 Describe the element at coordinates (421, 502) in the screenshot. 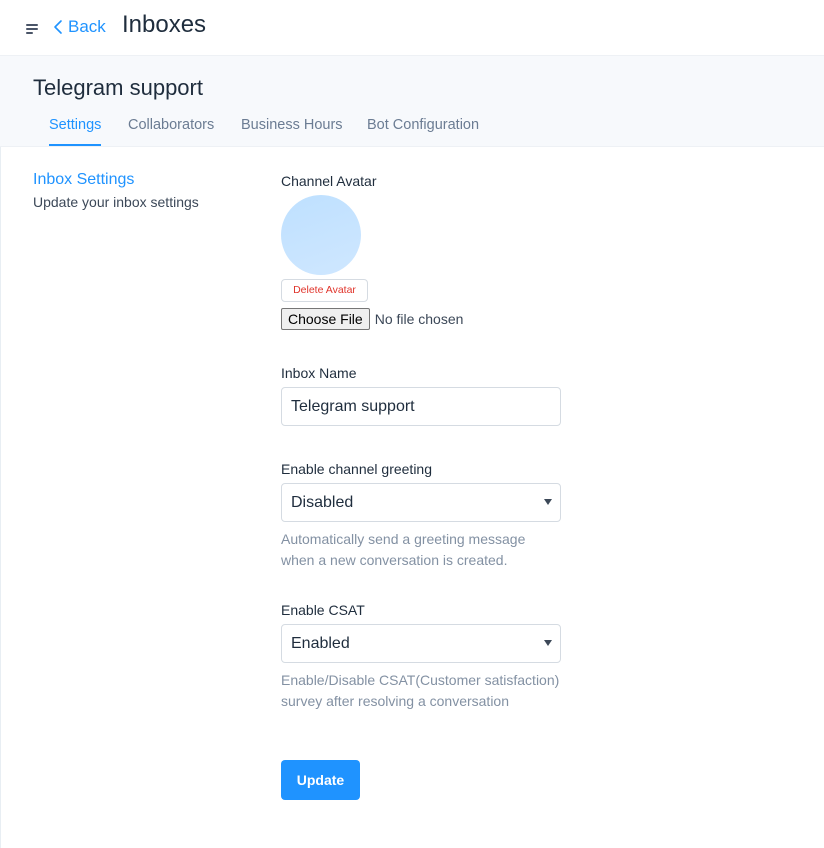

I see `greeting-select: Disabled` at that location.